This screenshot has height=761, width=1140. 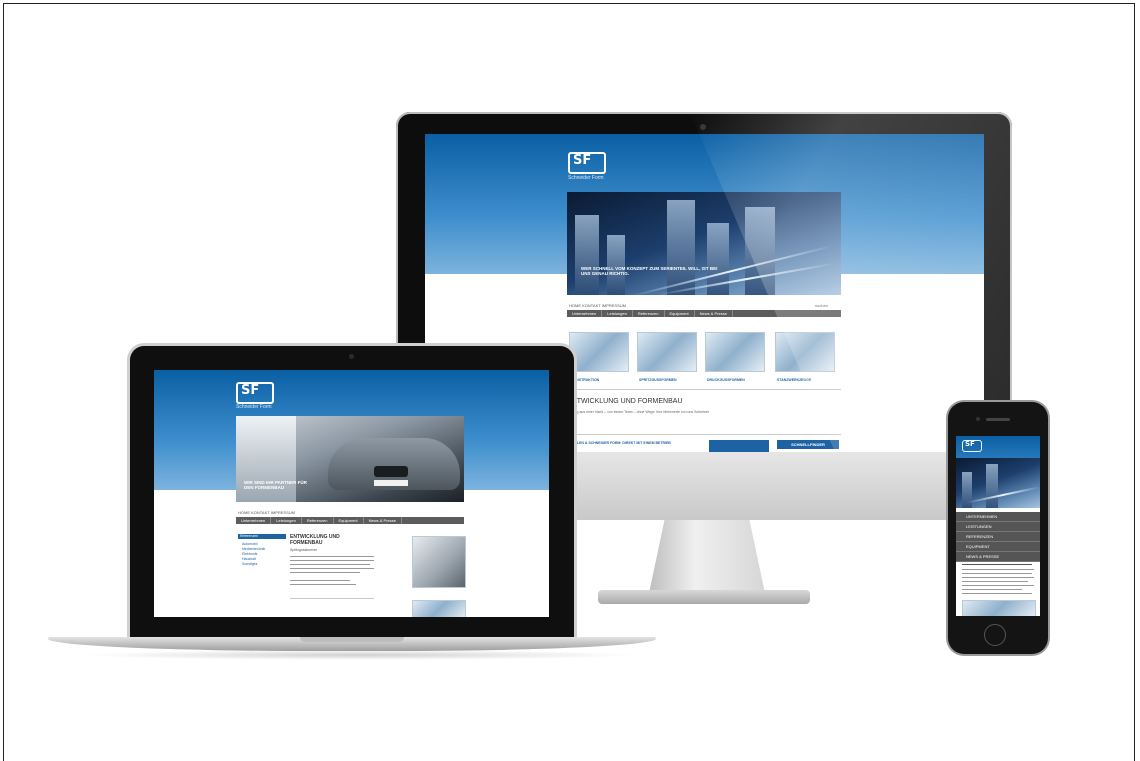 I want to click on hero-car-grille, so click(x=391, y=471).